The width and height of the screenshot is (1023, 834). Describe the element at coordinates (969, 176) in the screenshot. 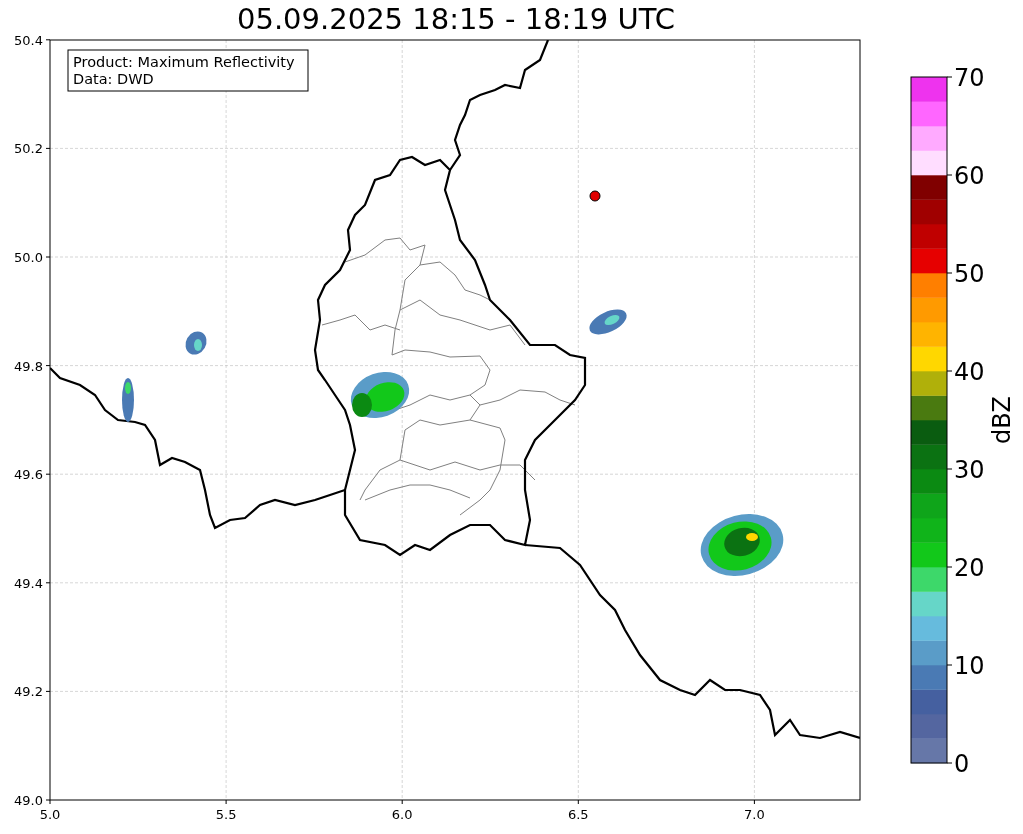

I see `colorbar-tick-label: 60` at that location.